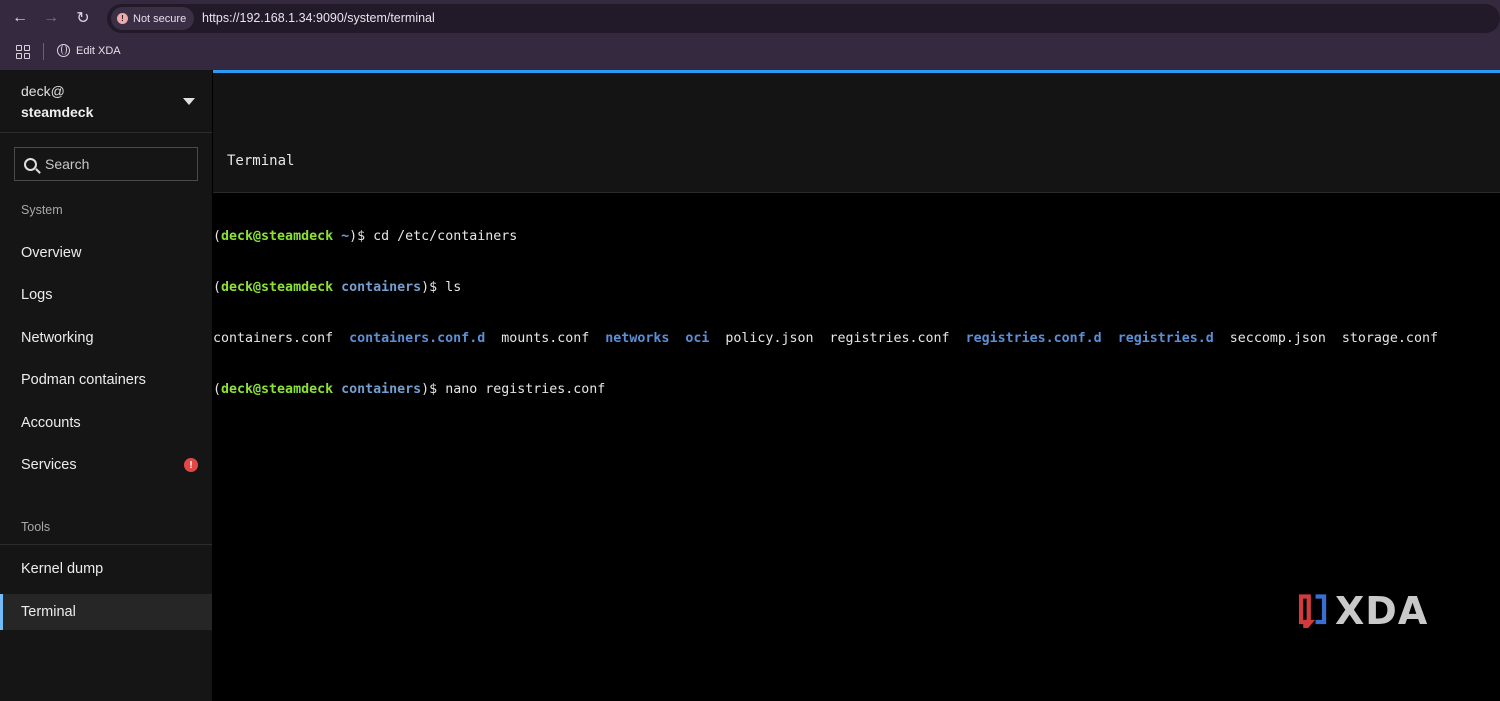 This screenshot has height=701, width=1500. What do you see at coordinates (106, 612) in the screenshot?
I see `sidebar-item-terminal: Terminal` at bounding box center [106, 612].